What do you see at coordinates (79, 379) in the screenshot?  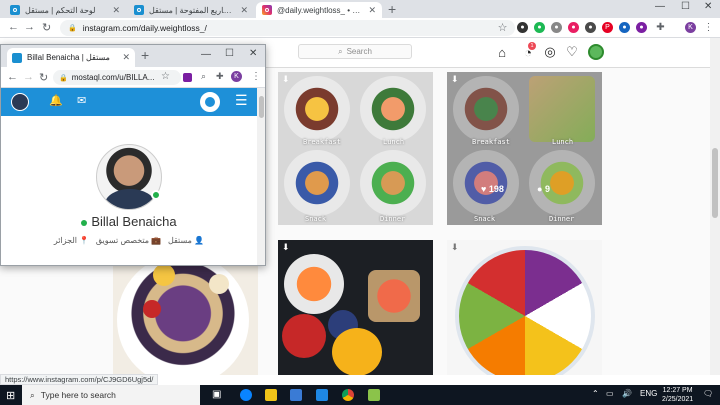 I see `status-url: https://www.instagram.com/p/CJ9GD6Ugj5d/` at bounding box center [79, 379].